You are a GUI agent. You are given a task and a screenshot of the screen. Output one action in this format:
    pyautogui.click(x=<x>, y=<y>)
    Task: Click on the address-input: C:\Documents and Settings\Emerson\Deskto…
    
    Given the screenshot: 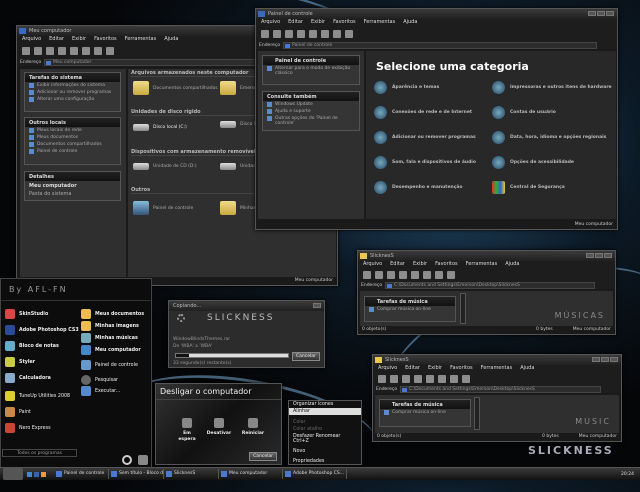 What is the action you would take?
    pyautogui.click(x=490, y=285)
    